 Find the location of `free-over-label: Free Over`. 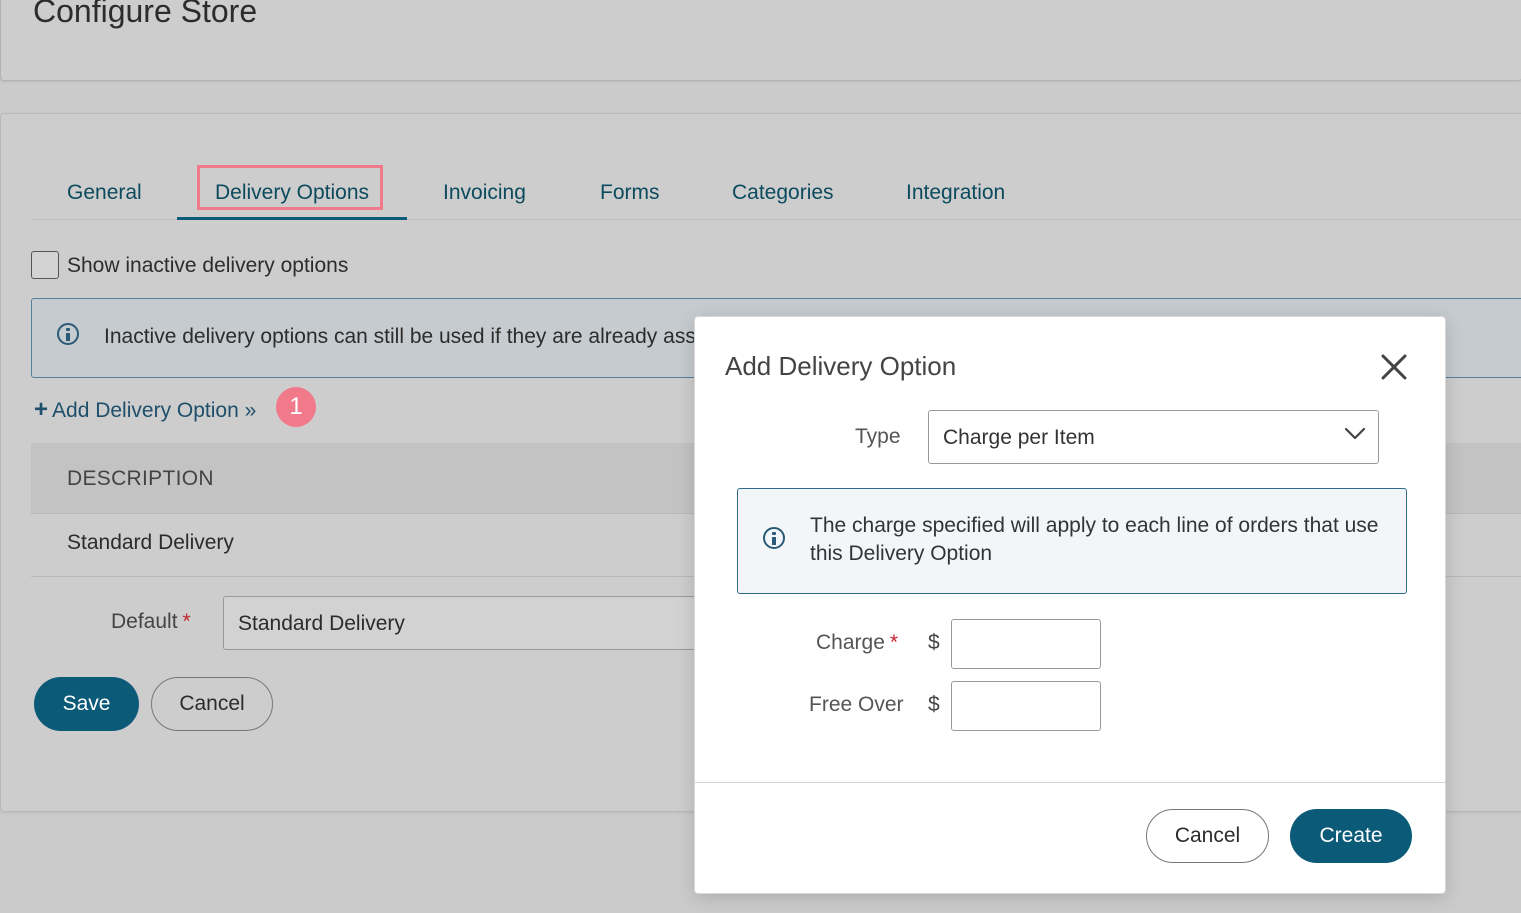

free-over-label: Free Over is located at coordinates (856, 704).